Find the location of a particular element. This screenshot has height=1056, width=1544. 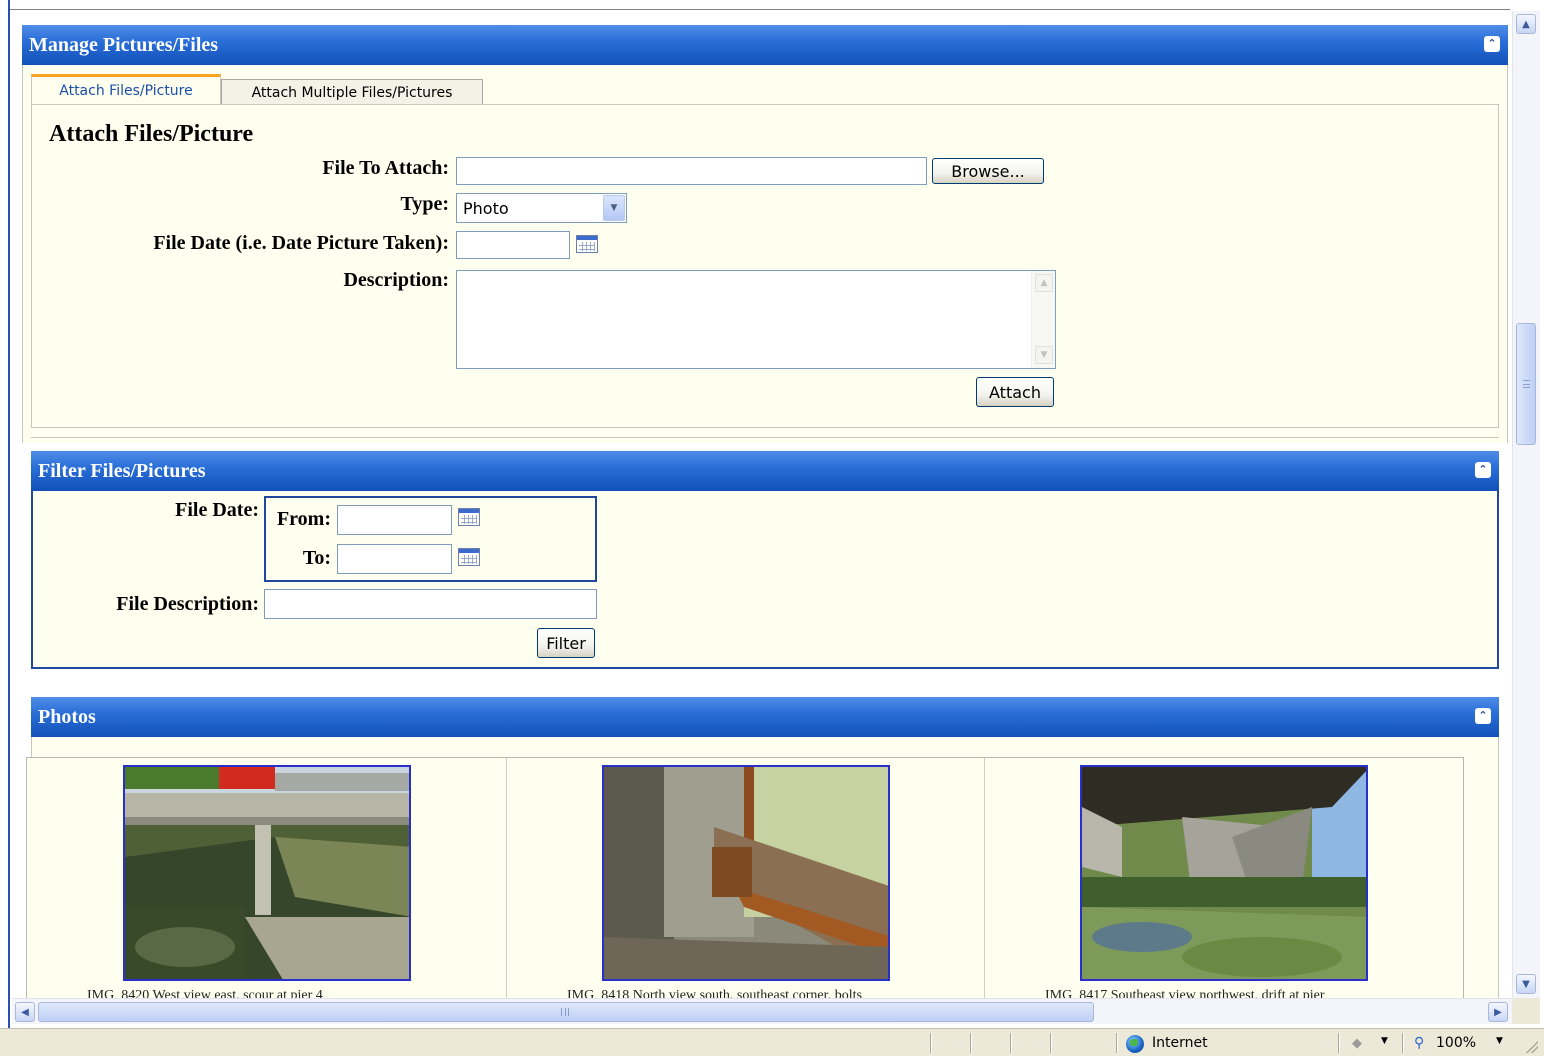

file-date-label: File Date (i.e. Date Picture Taken): is located at coordinates (301, 243).